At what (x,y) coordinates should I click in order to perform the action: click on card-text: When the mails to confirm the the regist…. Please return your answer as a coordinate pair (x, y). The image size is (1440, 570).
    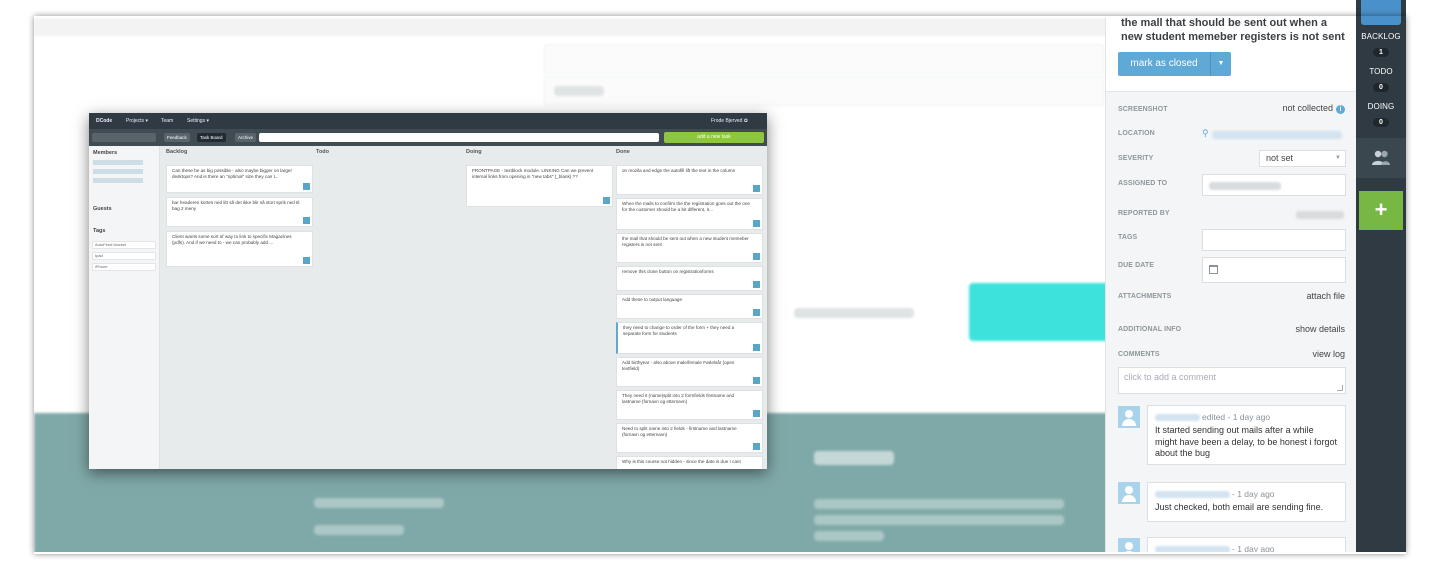
    Looking at the image, I should click on (686, 206).